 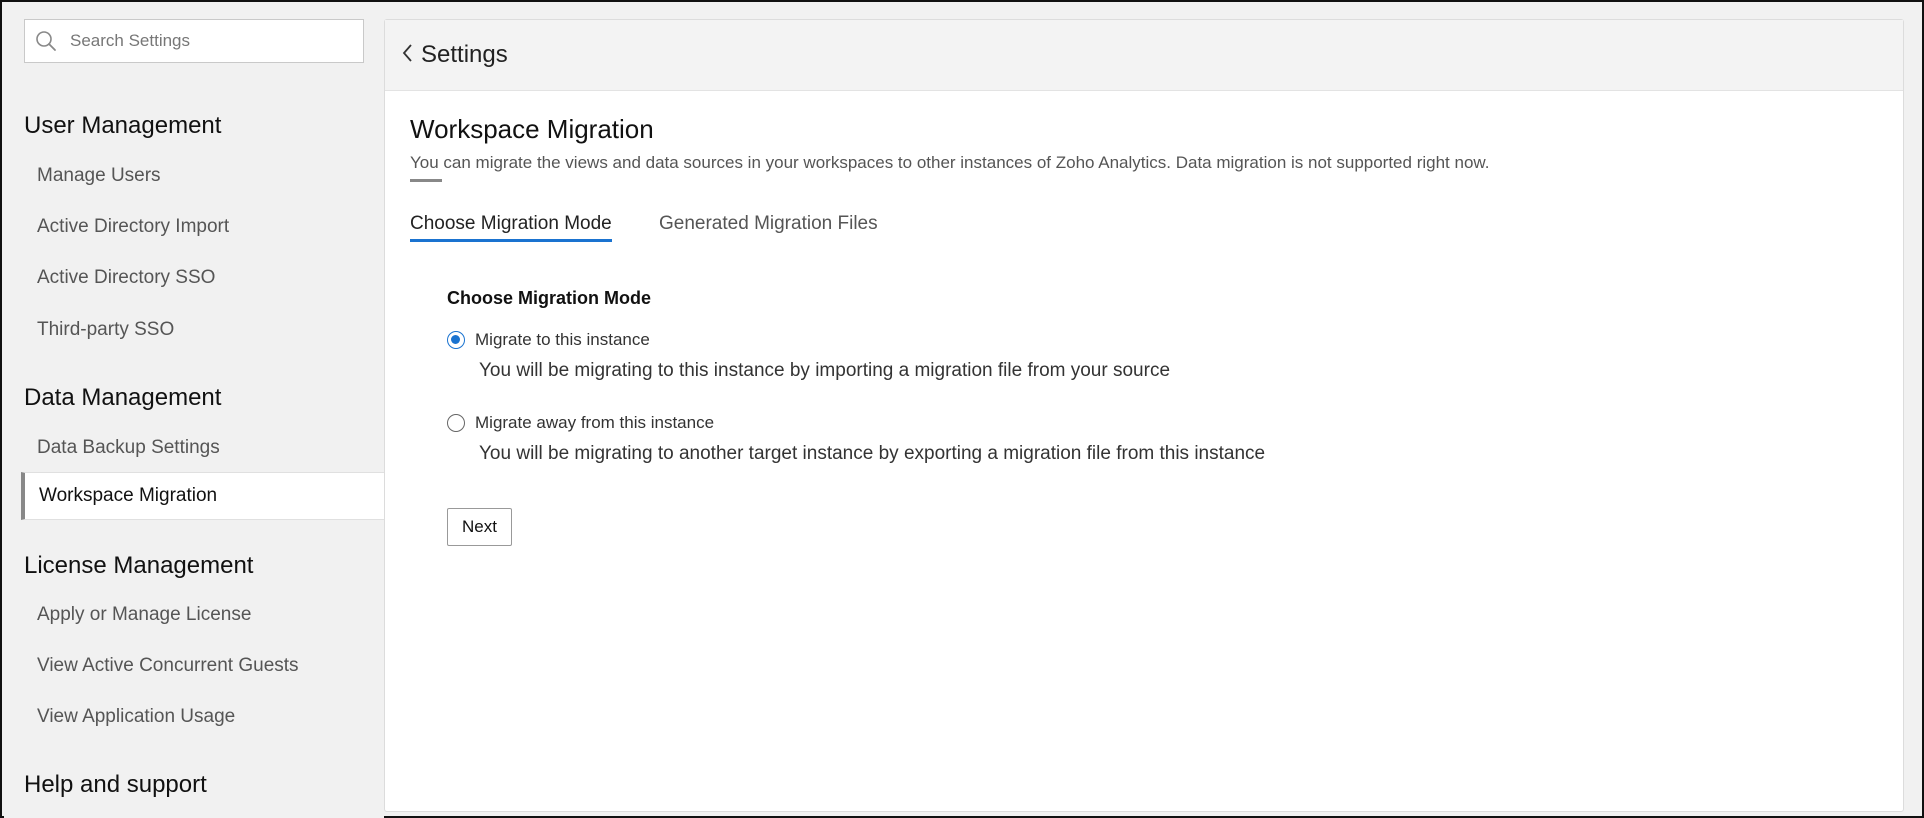 What do you see at coordinates (456, 423) in the screenshot?
I see `radio-migrate-away` at bounding box center [456, 423].